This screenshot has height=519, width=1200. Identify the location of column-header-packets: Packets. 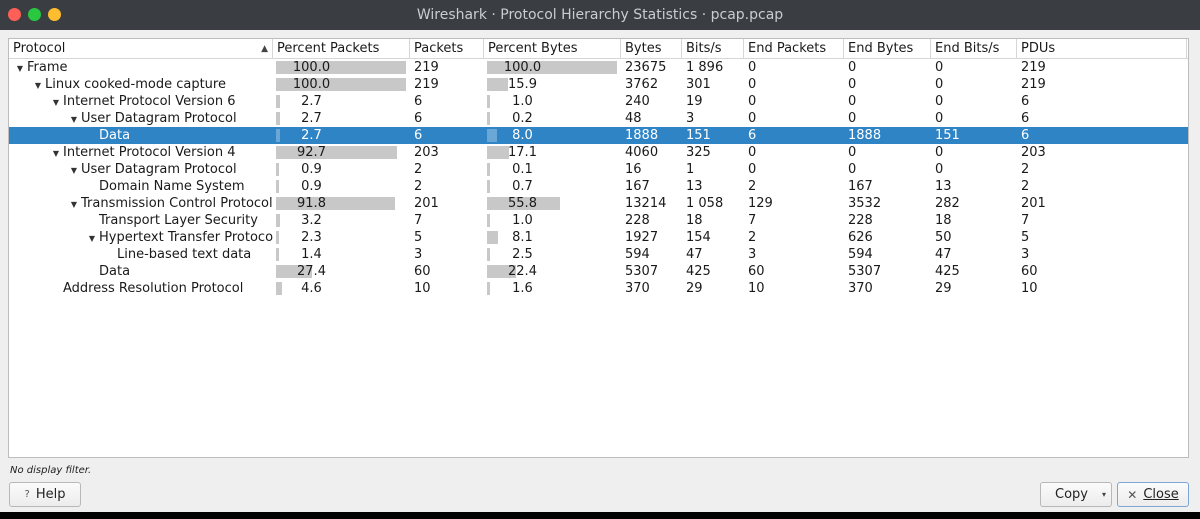
(447, 49).